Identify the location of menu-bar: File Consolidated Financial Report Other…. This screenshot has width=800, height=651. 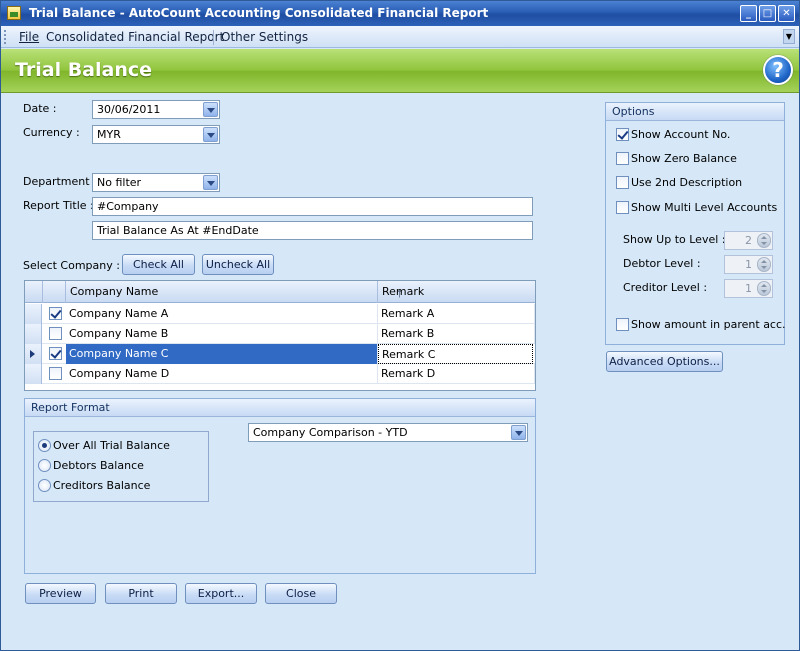
(400, 37).